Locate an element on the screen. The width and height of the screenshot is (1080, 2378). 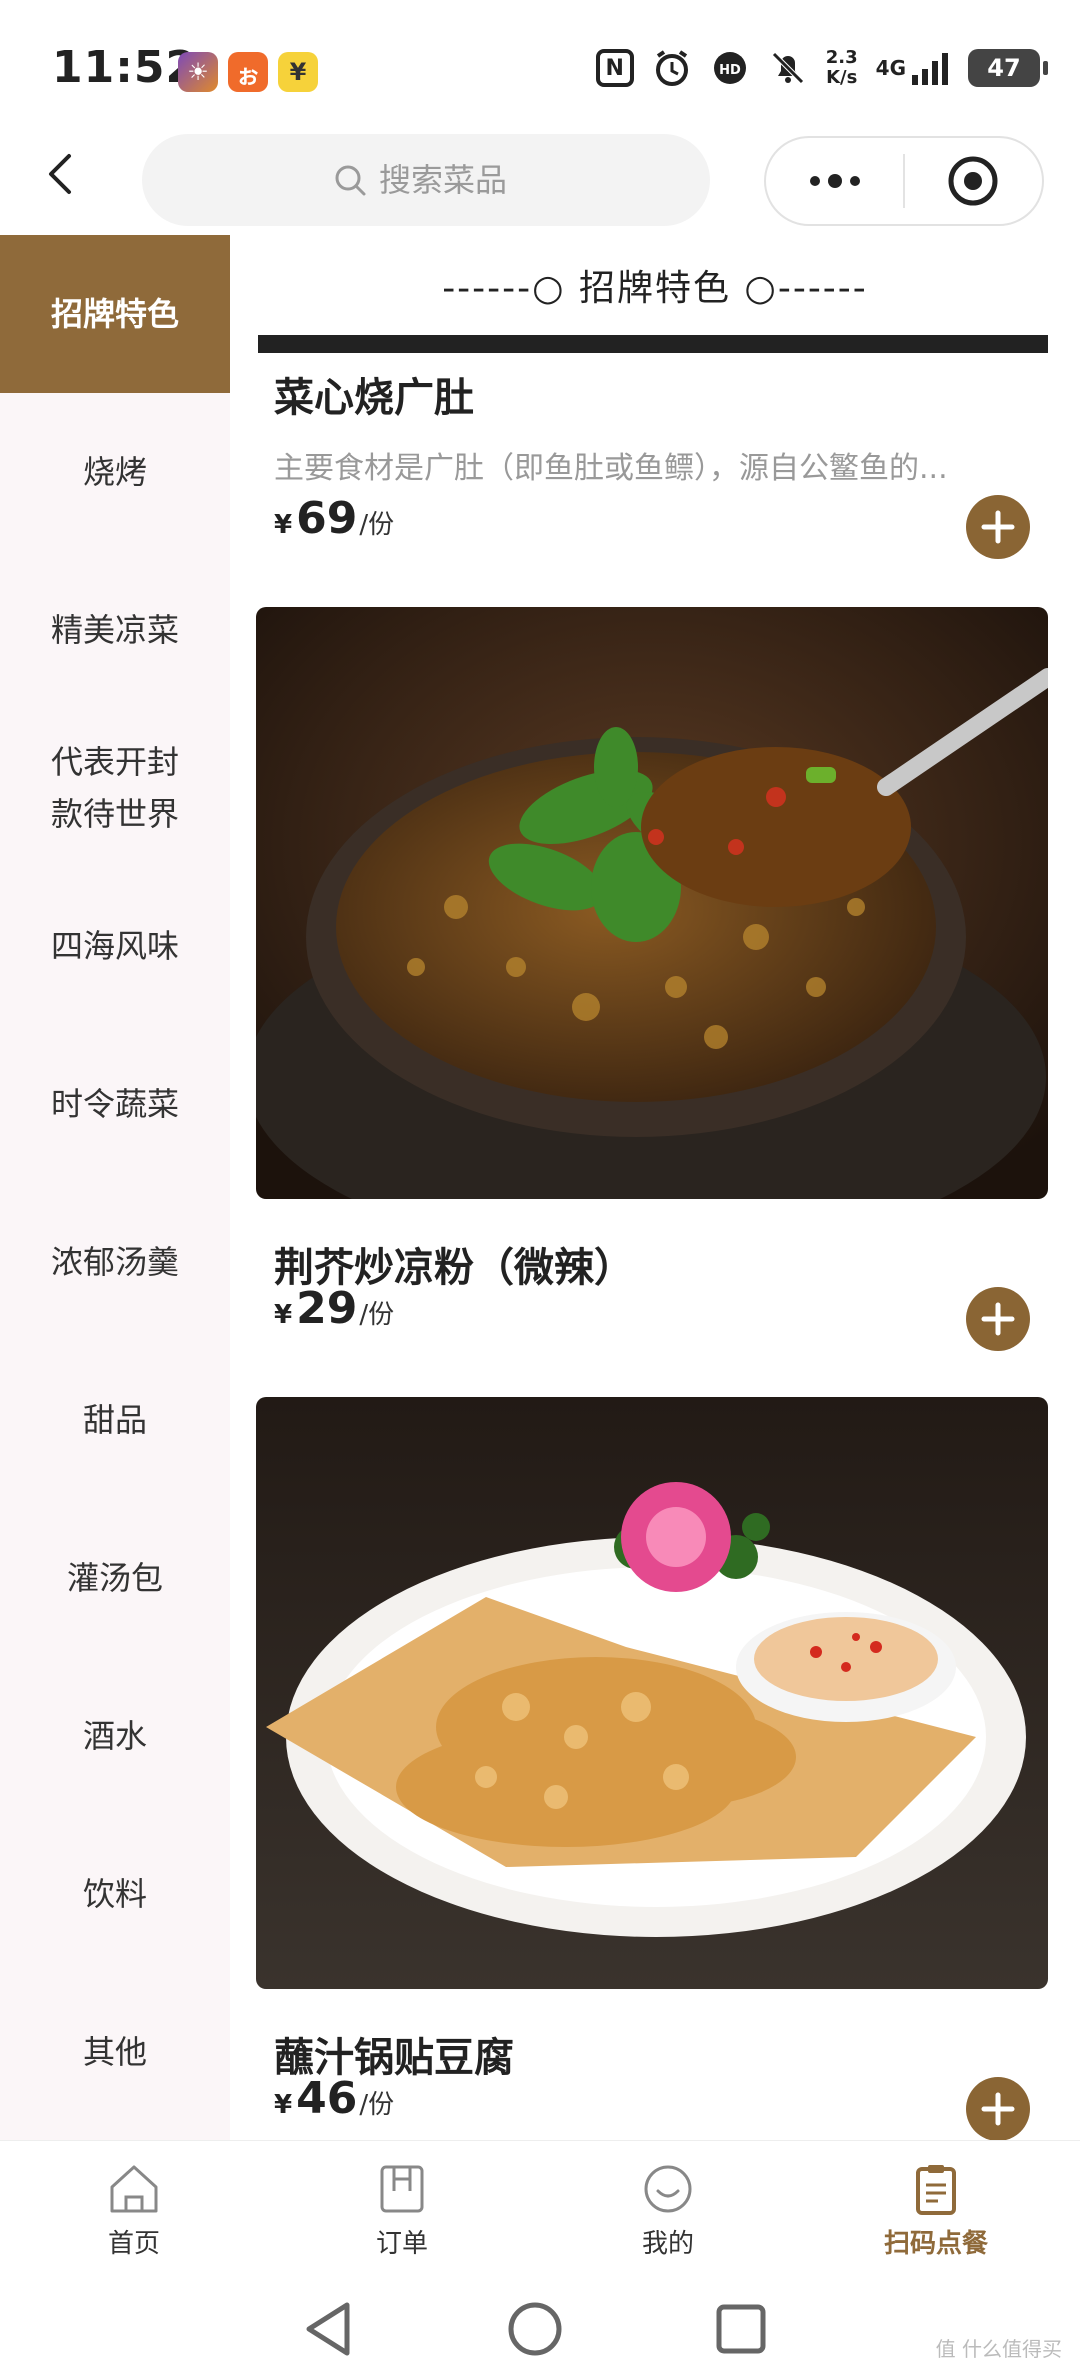
system-navigation-bar: 值 什么值得买 is located at coordinates (540, 2329).